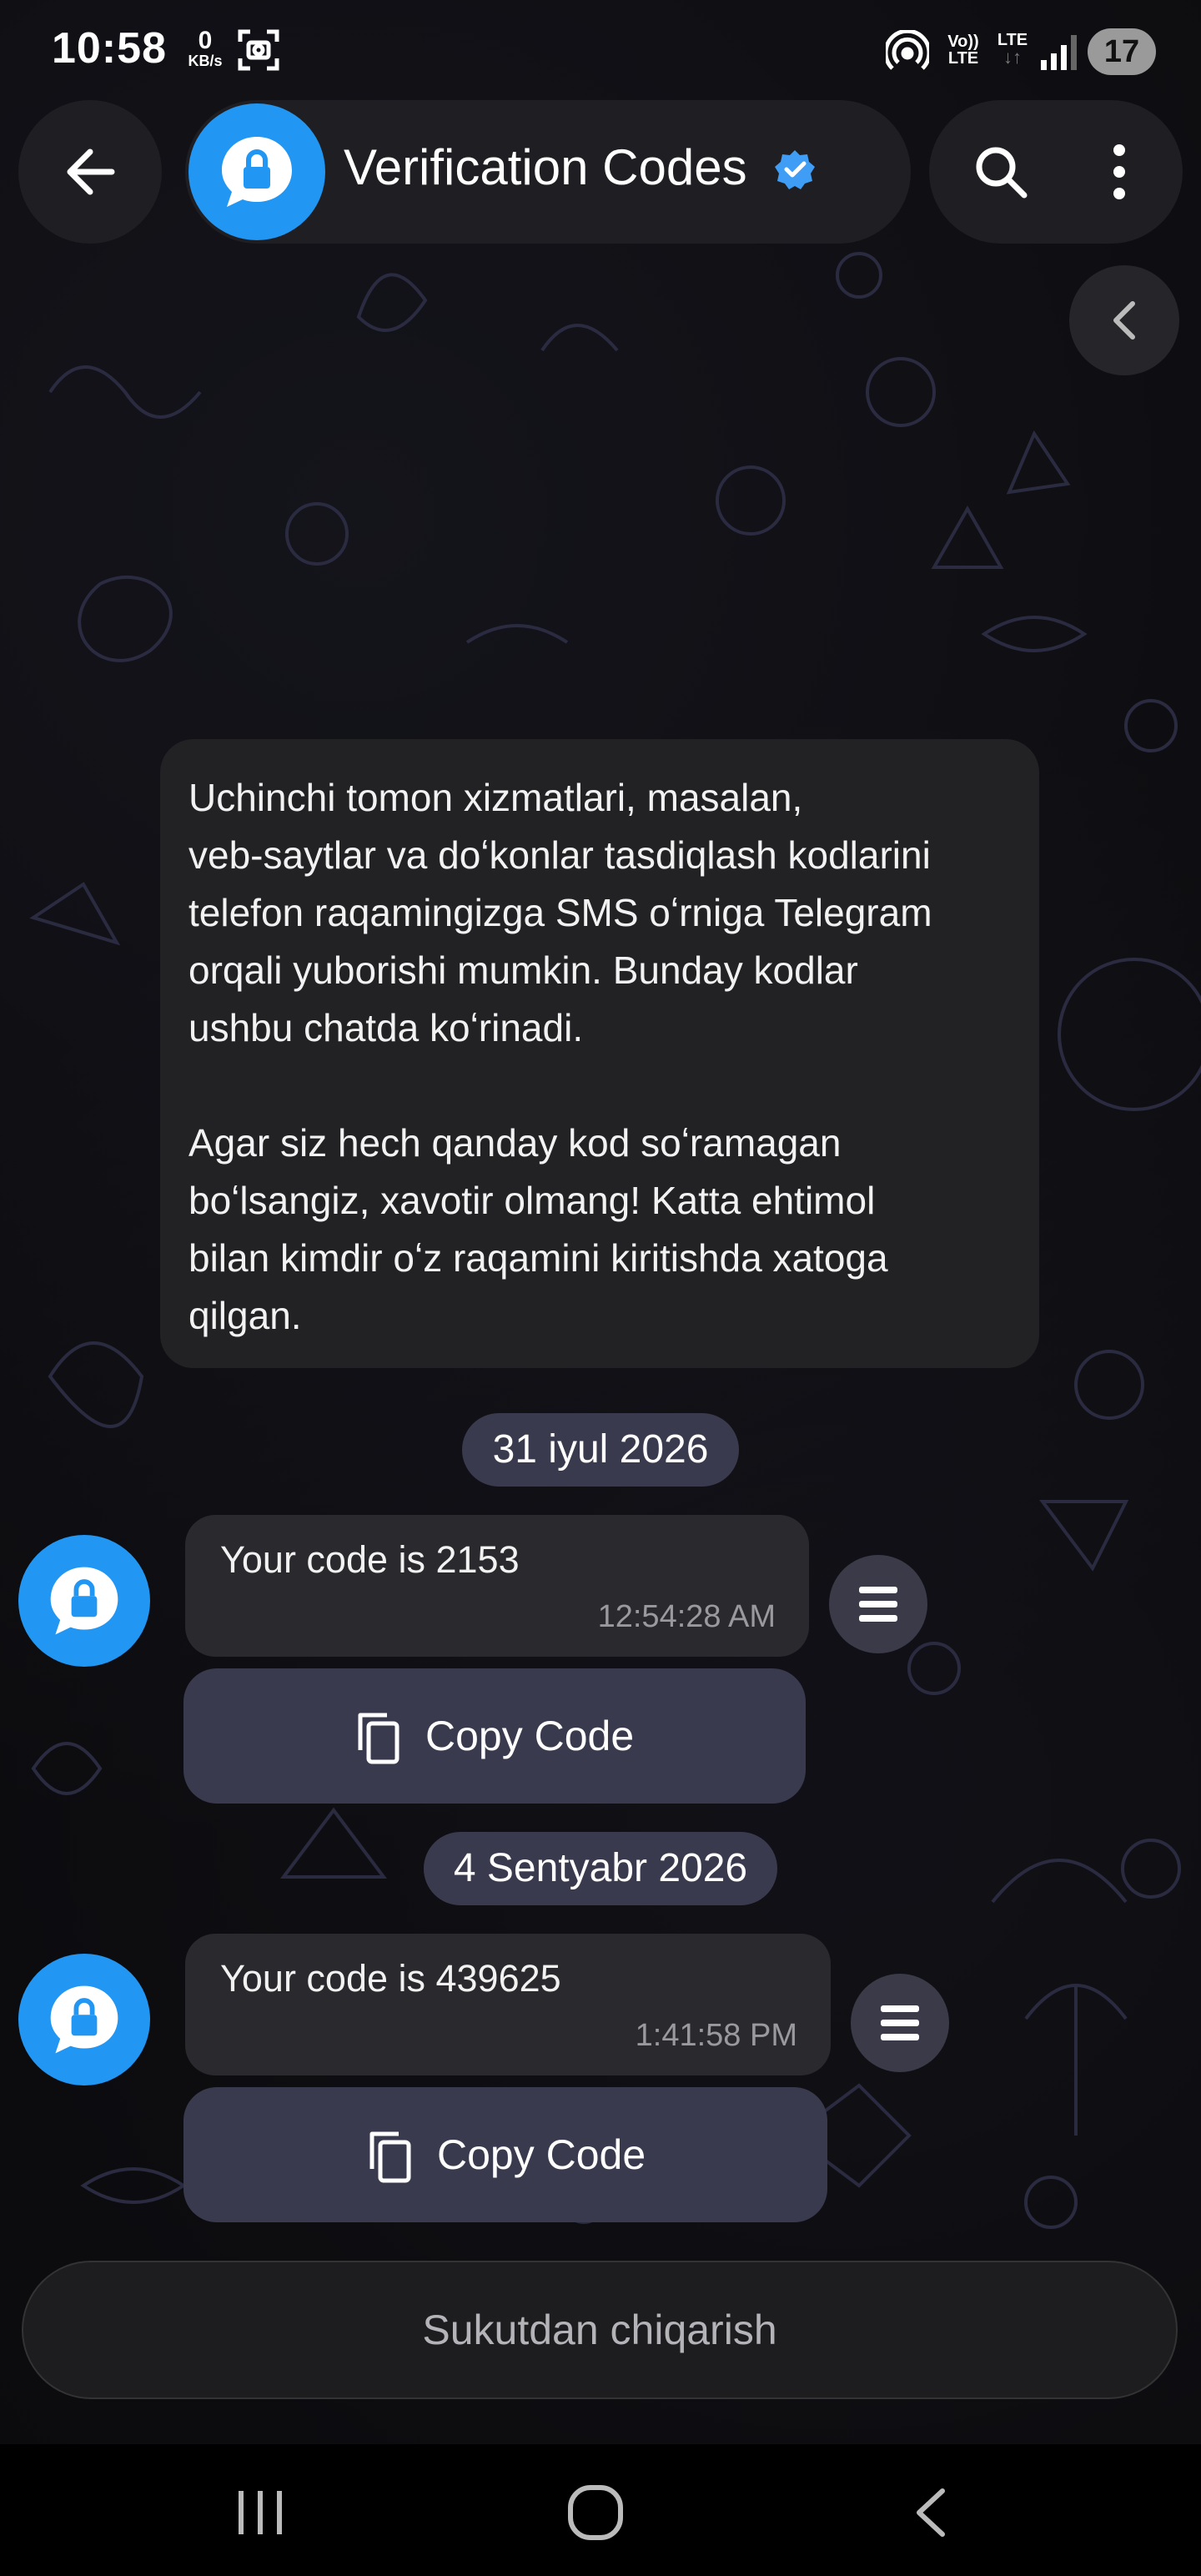 Image resolution: width=1201 pixels, height=2576 pixels. I want to click on recent-apps-button, so click(260, 2511).